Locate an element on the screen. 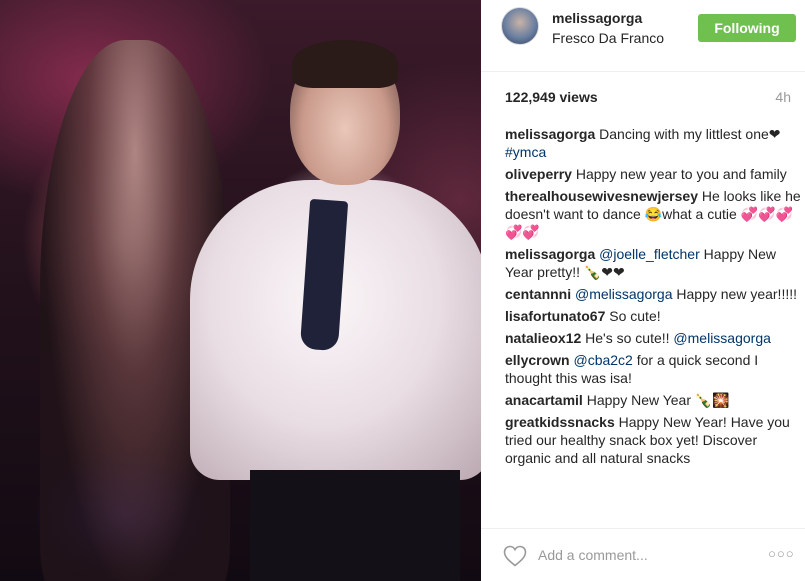 This screenshot has width=805, height=581. comment-item: natalieox12 He's so cute!! @melissagorga is located at coordinates (653, 338).